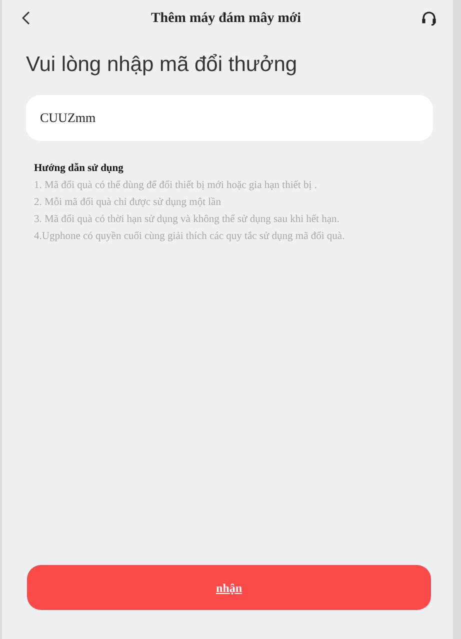  I want to click on code-input-field: CUUZmm, so click(229, 117).